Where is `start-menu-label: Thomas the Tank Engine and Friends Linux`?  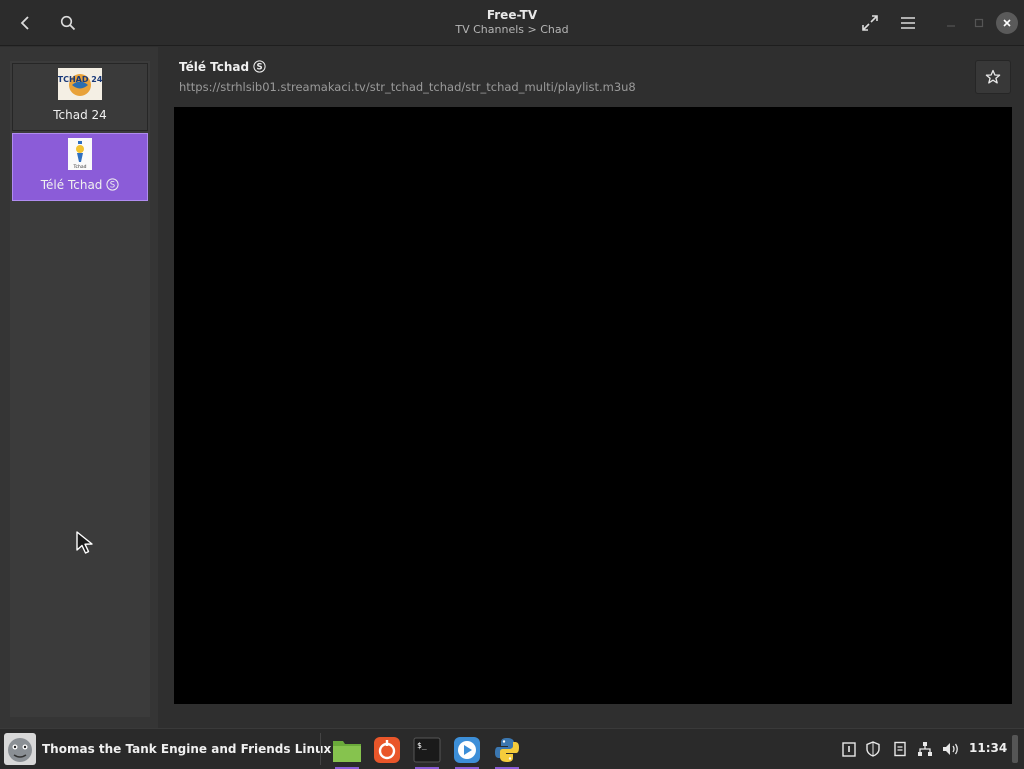 start-menu-label: Thomas the Tank Engine and Friends Linux is located at coordinates (187, 749).